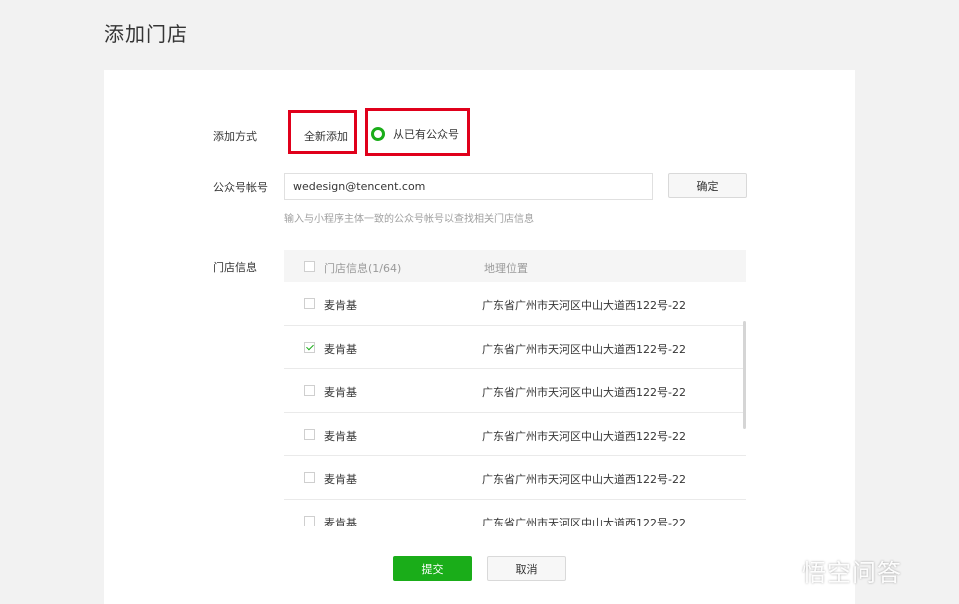 This screenshot has height=604, width=959. I want to click on page-title: 添加门店, so click(146, 34).